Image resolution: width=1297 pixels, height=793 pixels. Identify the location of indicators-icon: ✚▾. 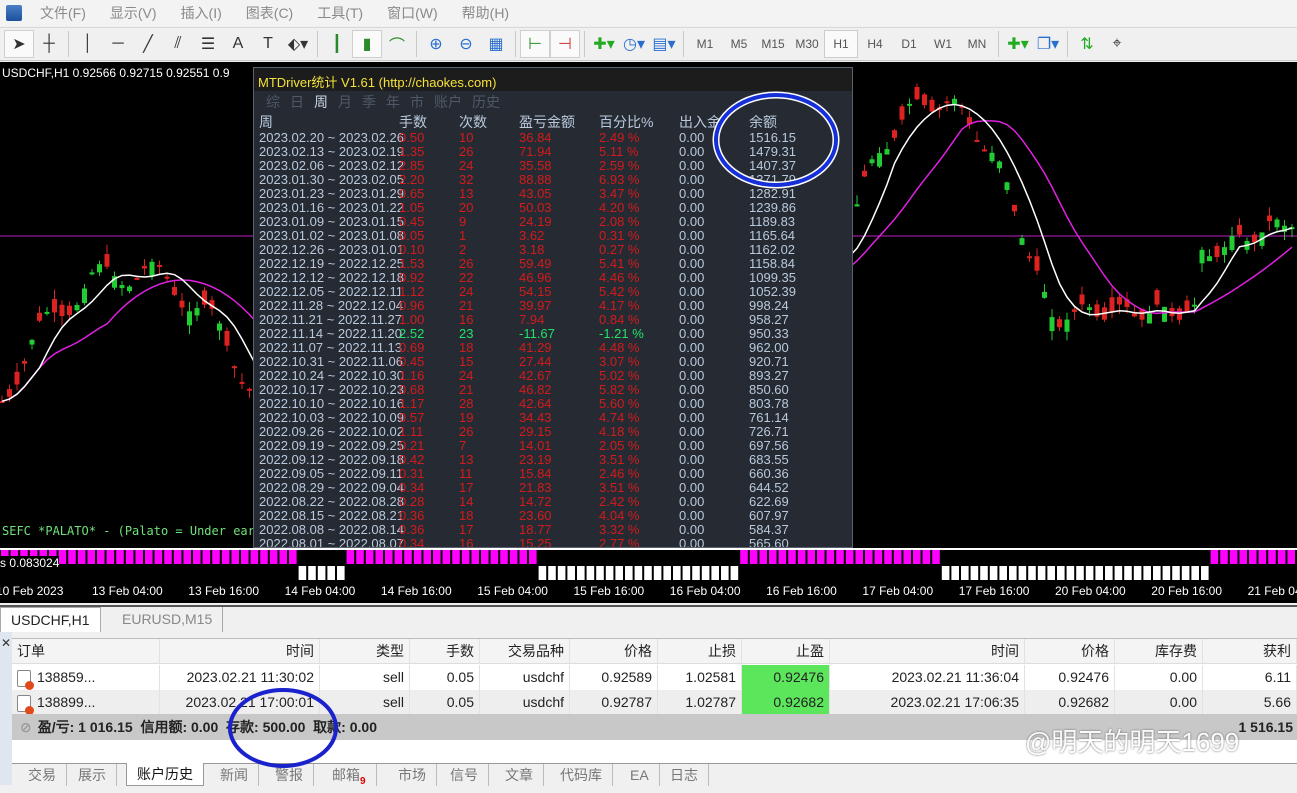
(604, 44).